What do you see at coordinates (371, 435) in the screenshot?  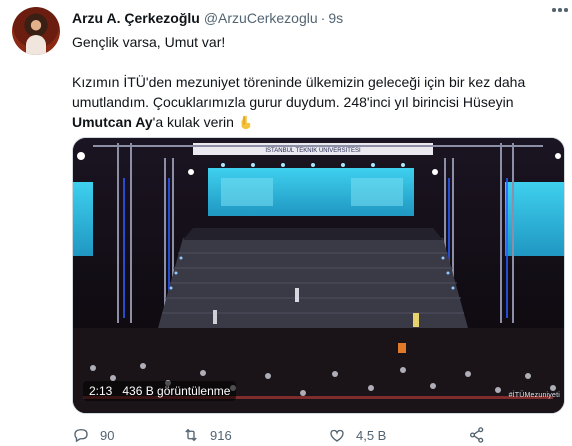 I see `like-count: 4,5 B` at bounding box center [371, 435].